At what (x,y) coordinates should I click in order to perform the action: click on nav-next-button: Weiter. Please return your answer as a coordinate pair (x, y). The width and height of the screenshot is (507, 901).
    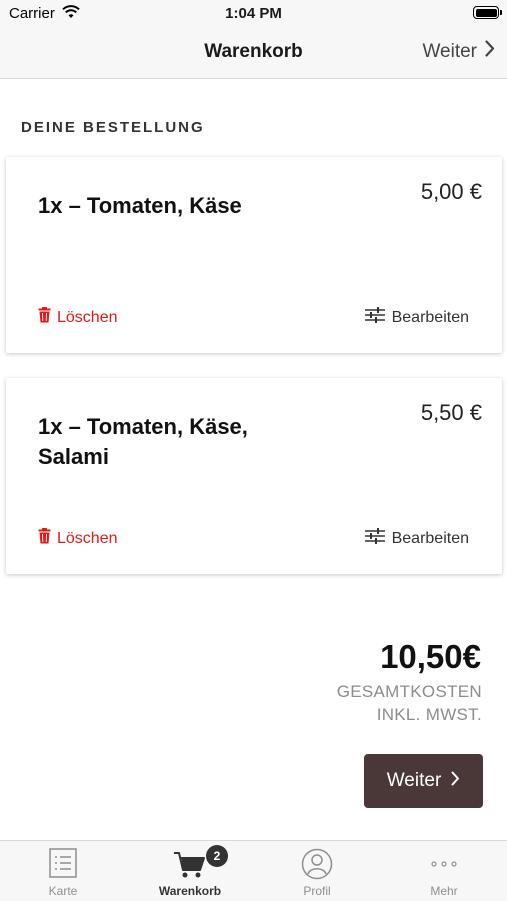
    Looking at the image, I should click on (458, 51).